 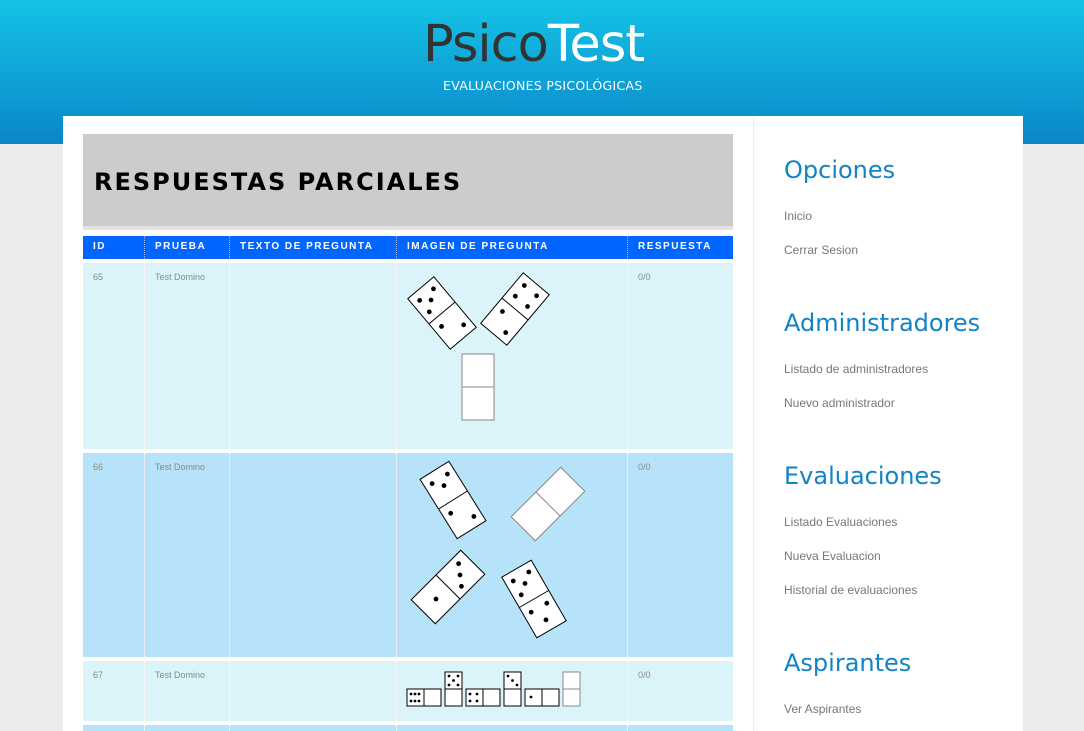 I want to click on sidebar-heading-evaluaciones: Evaluaciones, so click(x=863, y=476).